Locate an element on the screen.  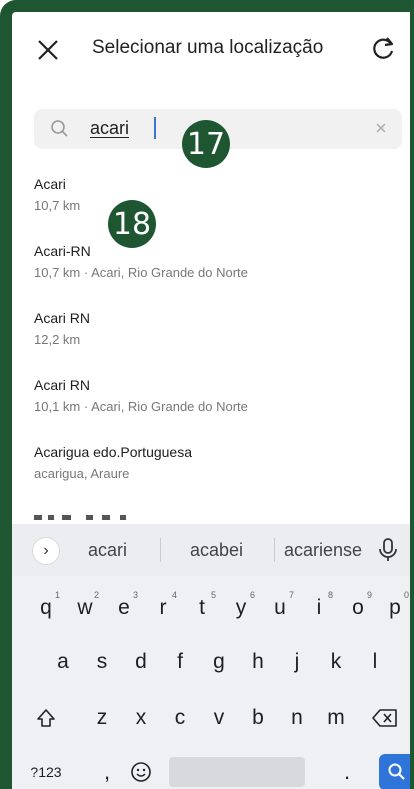
key-label: o is located at coordinates (358, 607).